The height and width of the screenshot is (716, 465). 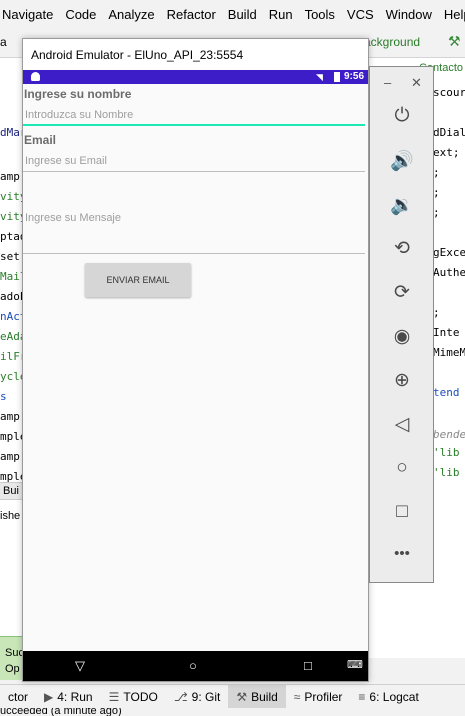 What do you see at coordinates (402, 424) in the screenshot?
I see `back-icon: ◁` at bounding box center [402, 424].